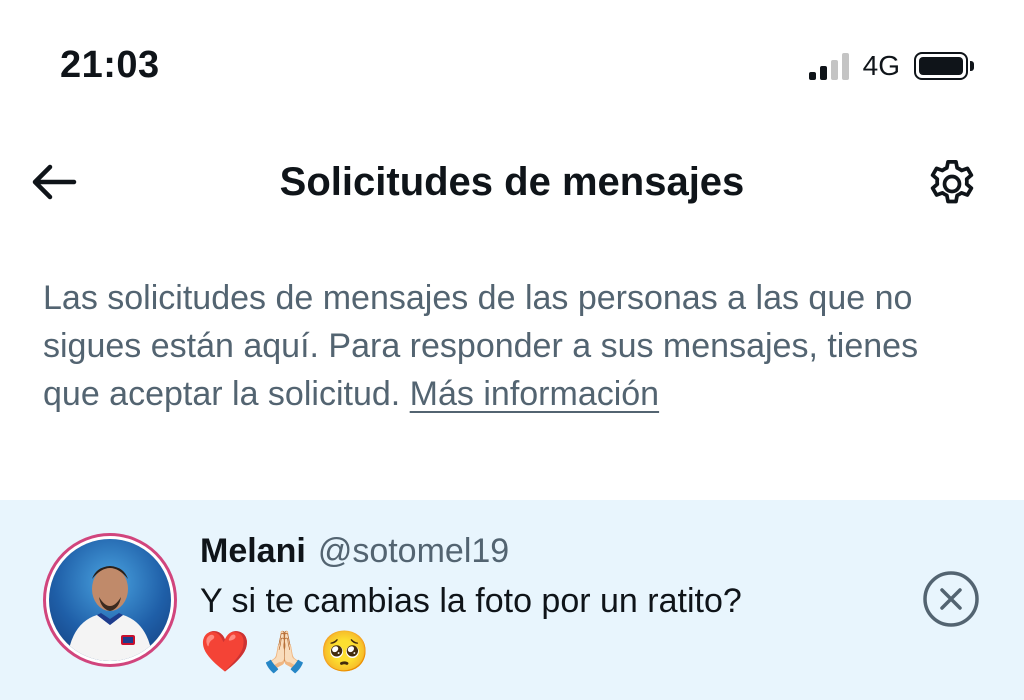 This screenshot has width=1024, height=700. Describe the element at coordinates (110, 65) in the screenshot. I see `status-time: 21:03` at that location.